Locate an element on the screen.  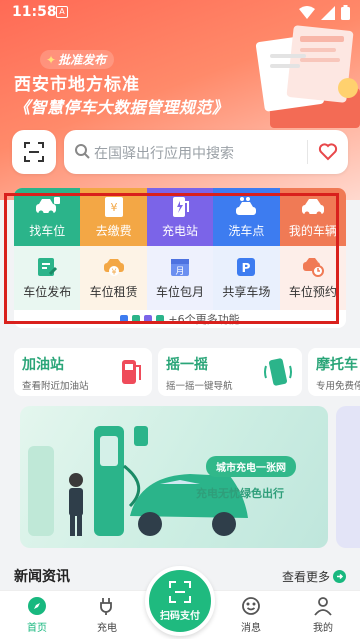
status-time: 11:58 is located at coordinates (34, 12).